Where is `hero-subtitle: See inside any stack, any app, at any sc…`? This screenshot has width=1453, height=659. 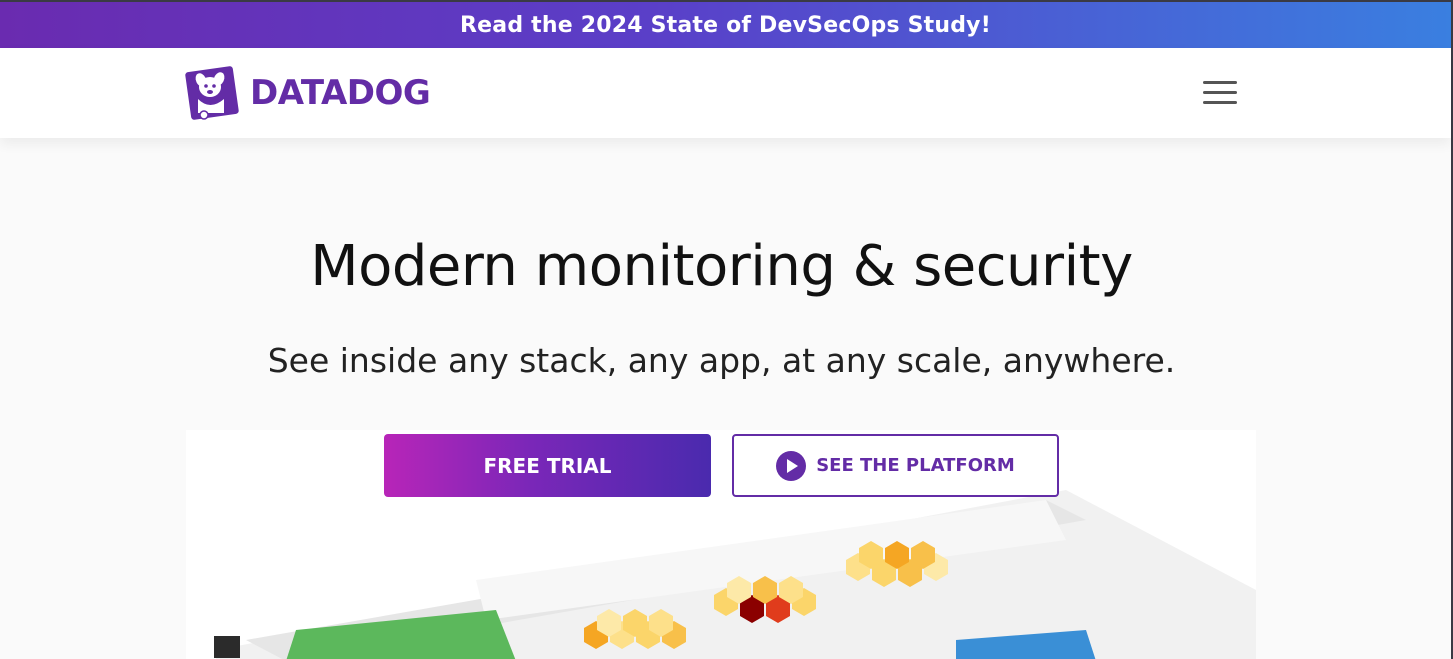
hero-subtitle: See inside any stack, any app, at any sc… is located at coordinates (721, 360).